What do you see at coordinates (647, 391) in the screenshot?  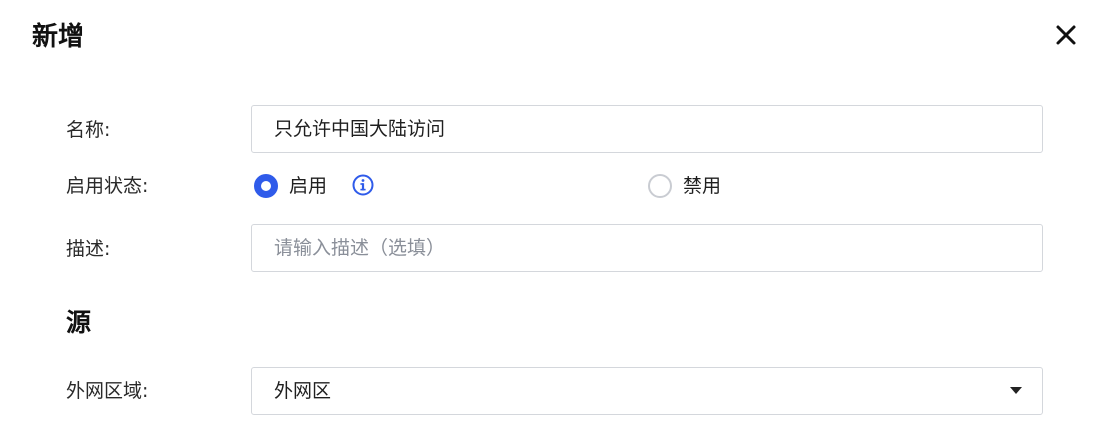 I see `region-select: 外网区` at bounding box center [647, 391].